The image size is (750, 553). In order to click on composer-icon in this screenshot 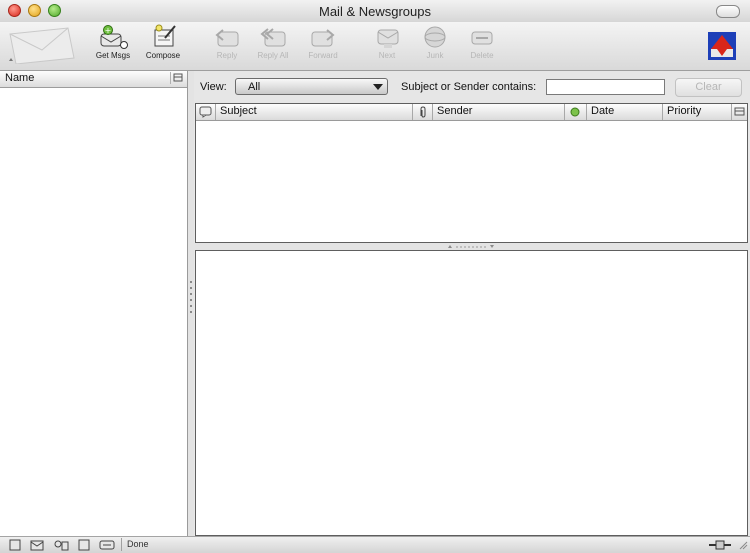, I will do `click(84, 545)`.